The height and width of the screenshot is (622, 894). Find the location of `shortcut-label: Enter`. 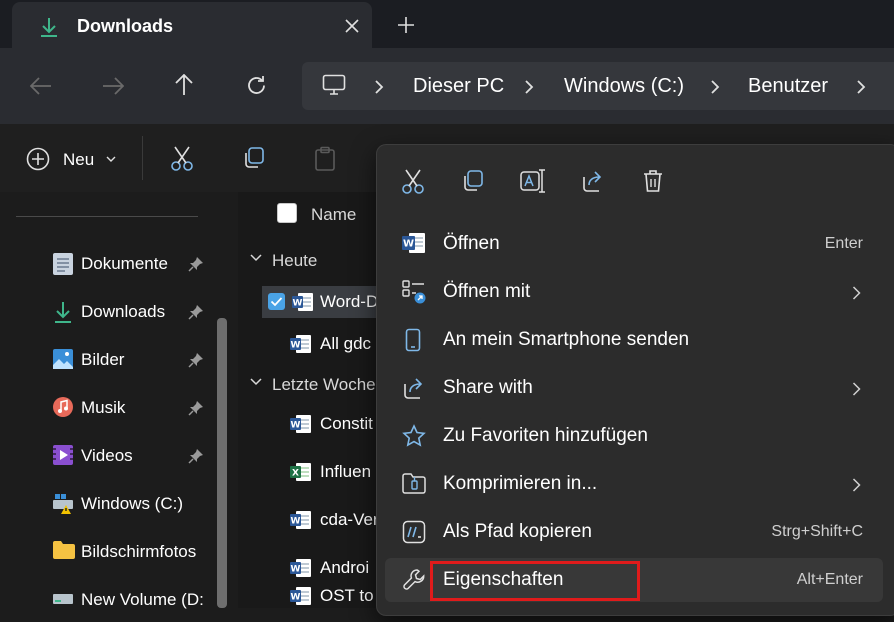

shortcut-label: Enter is located at coordinates (843, 243).